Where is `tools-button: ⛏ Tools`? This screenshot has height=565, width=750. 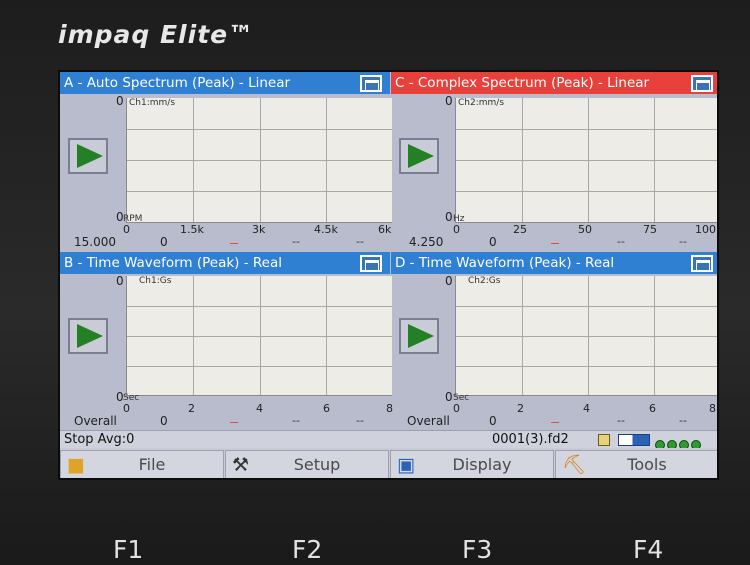 tools-button: ⛏ Tools is located at coordinates (636, 464).